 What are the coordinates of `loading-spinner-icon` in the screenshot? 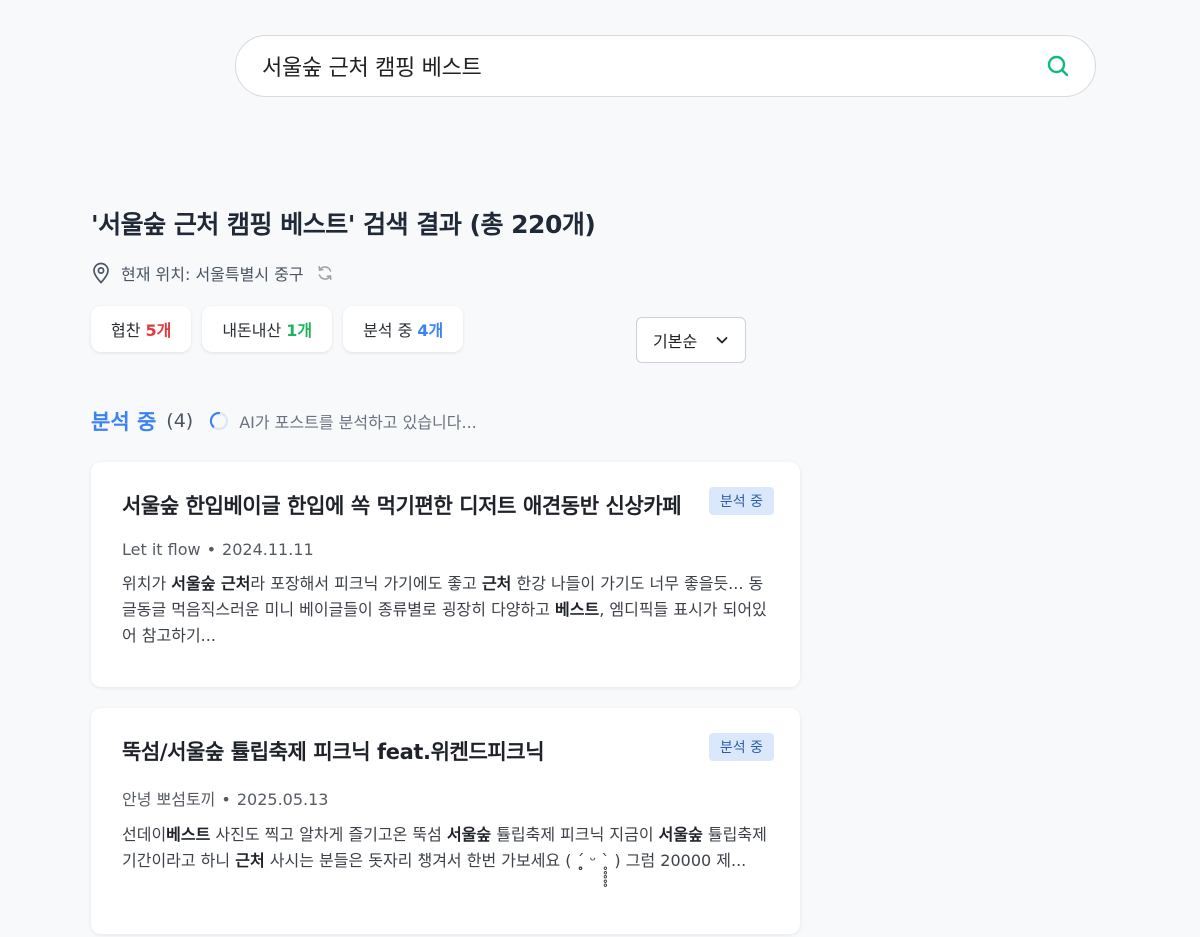 It's located at (219, 421).